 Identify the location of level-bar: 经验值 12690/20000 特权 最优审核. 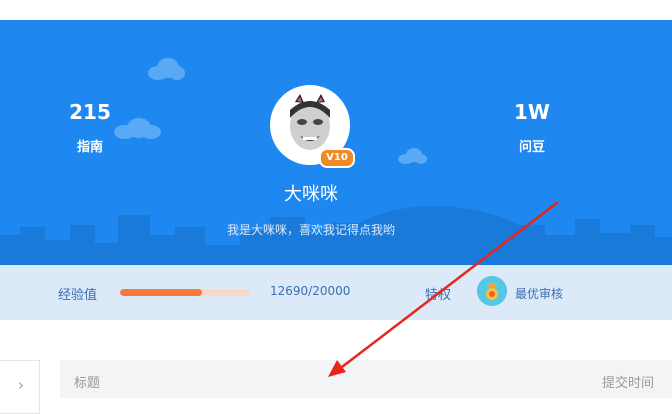
(336, 292).